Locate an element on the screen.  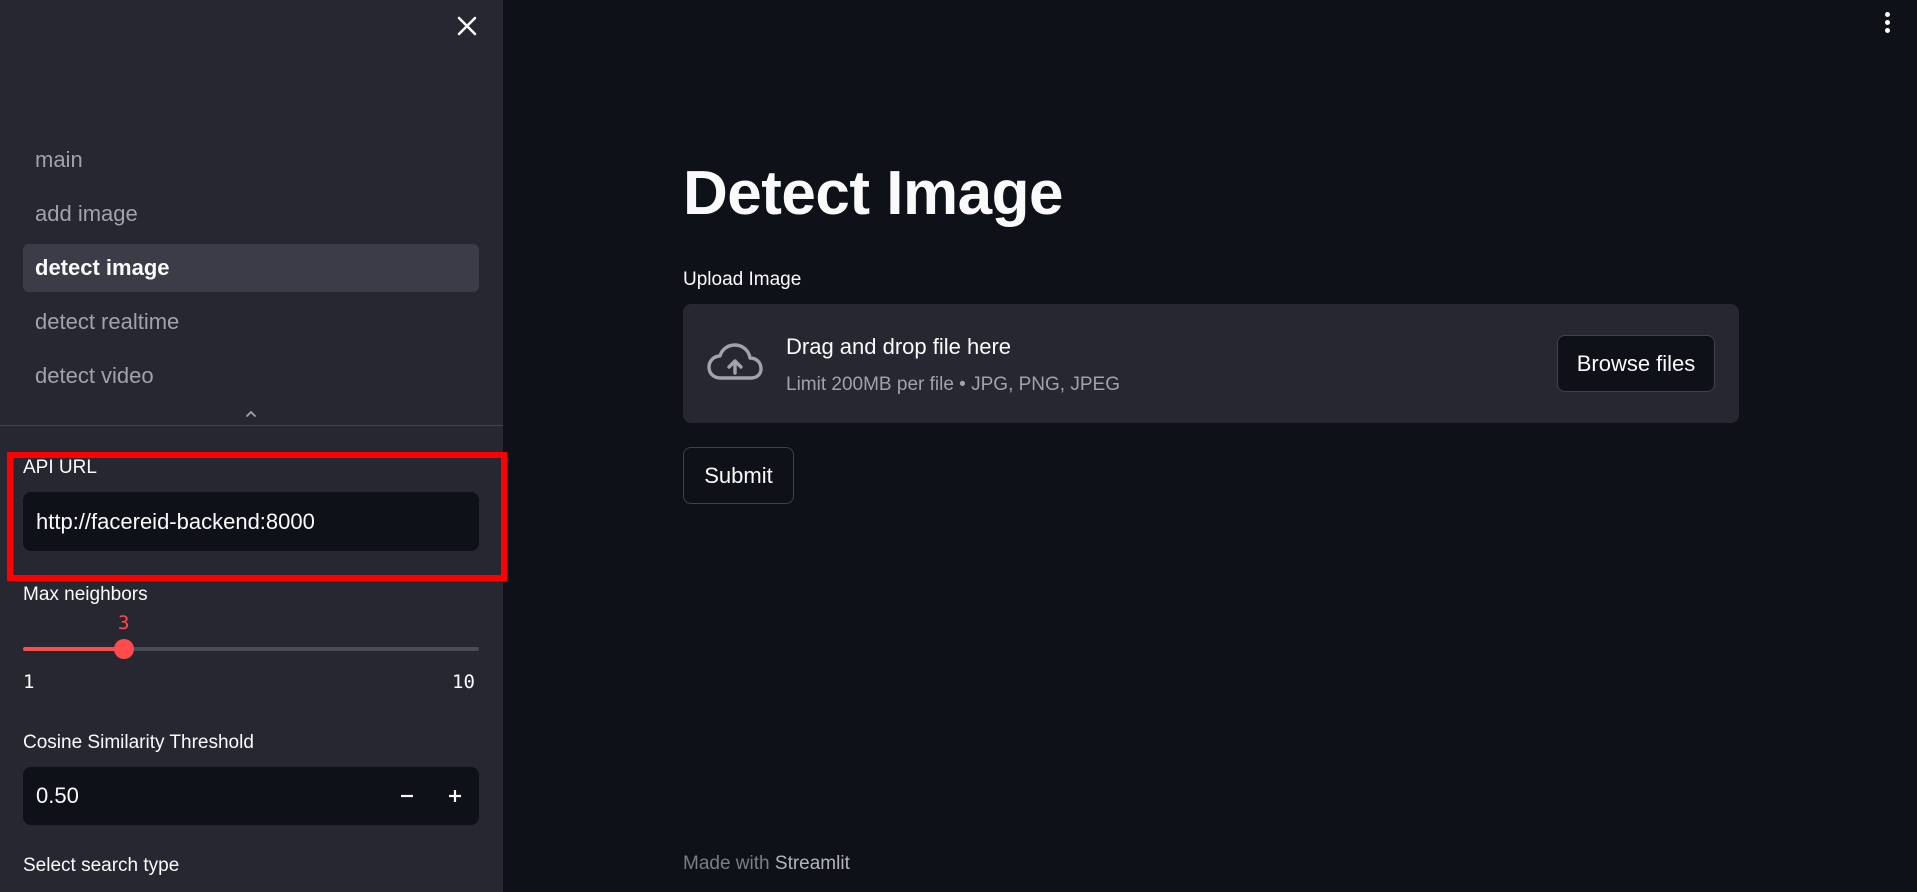
page-title: Detect Image is located at coordinates (873, 193).